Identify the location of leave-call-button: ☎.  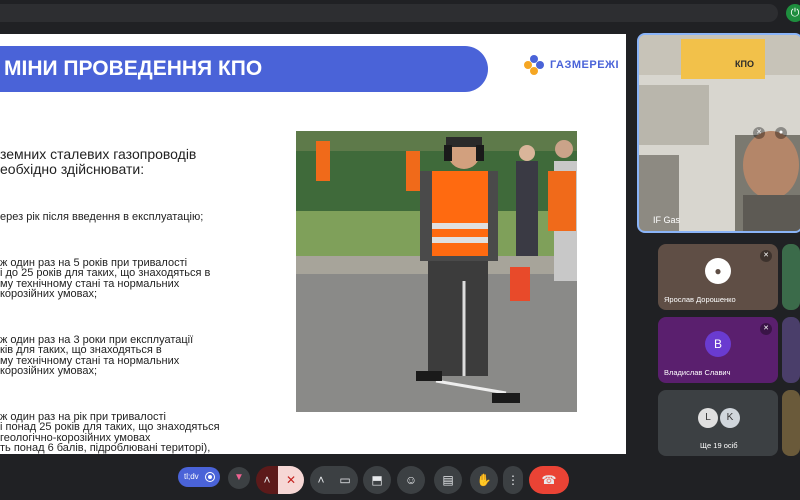
(549, 480).